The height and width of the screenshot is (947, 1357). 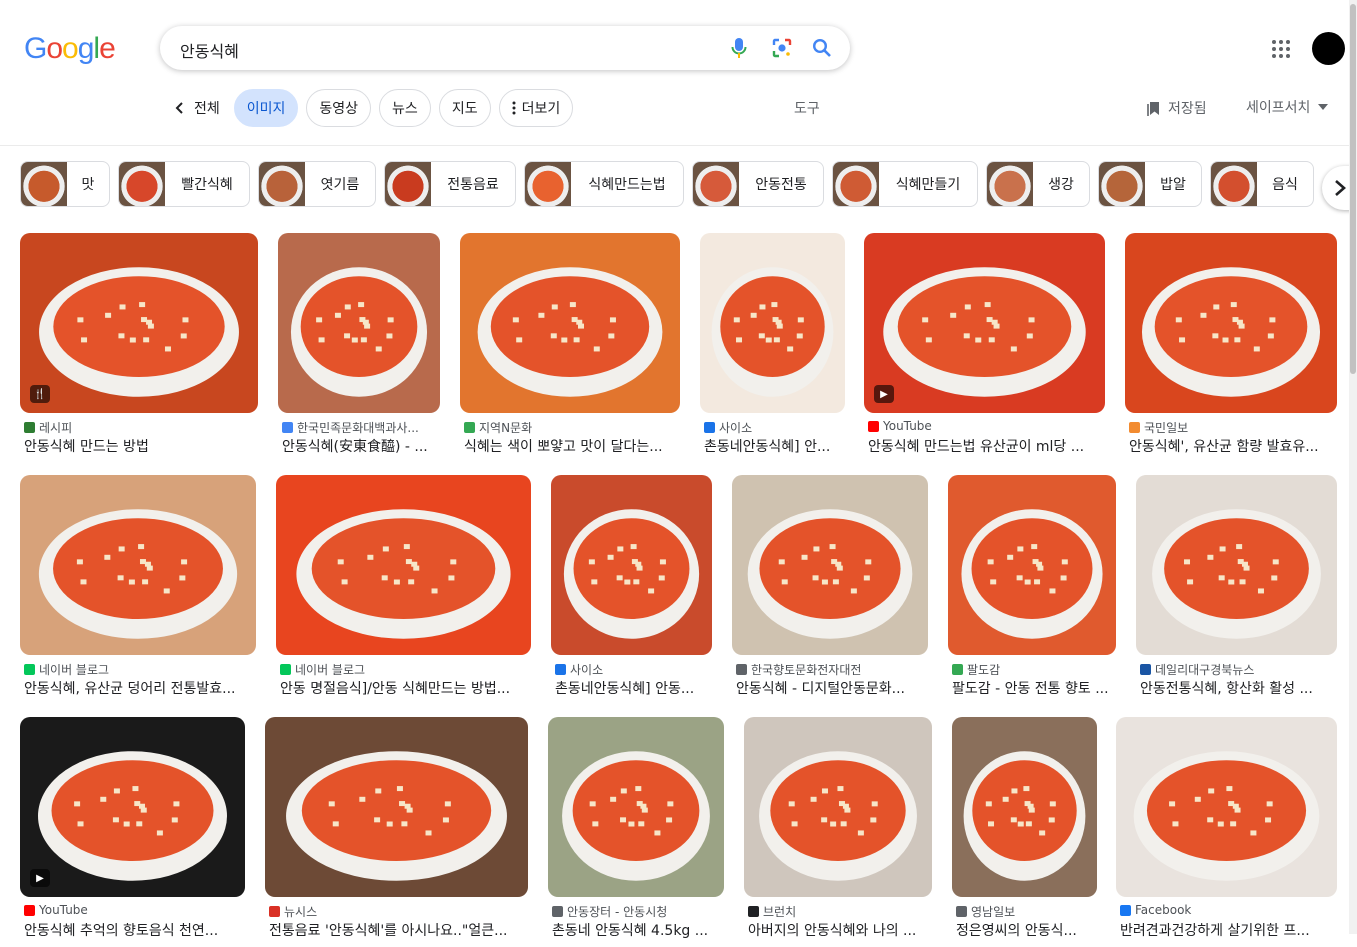 I want to click on result-source: 레시피, so click(x=141, y=427).